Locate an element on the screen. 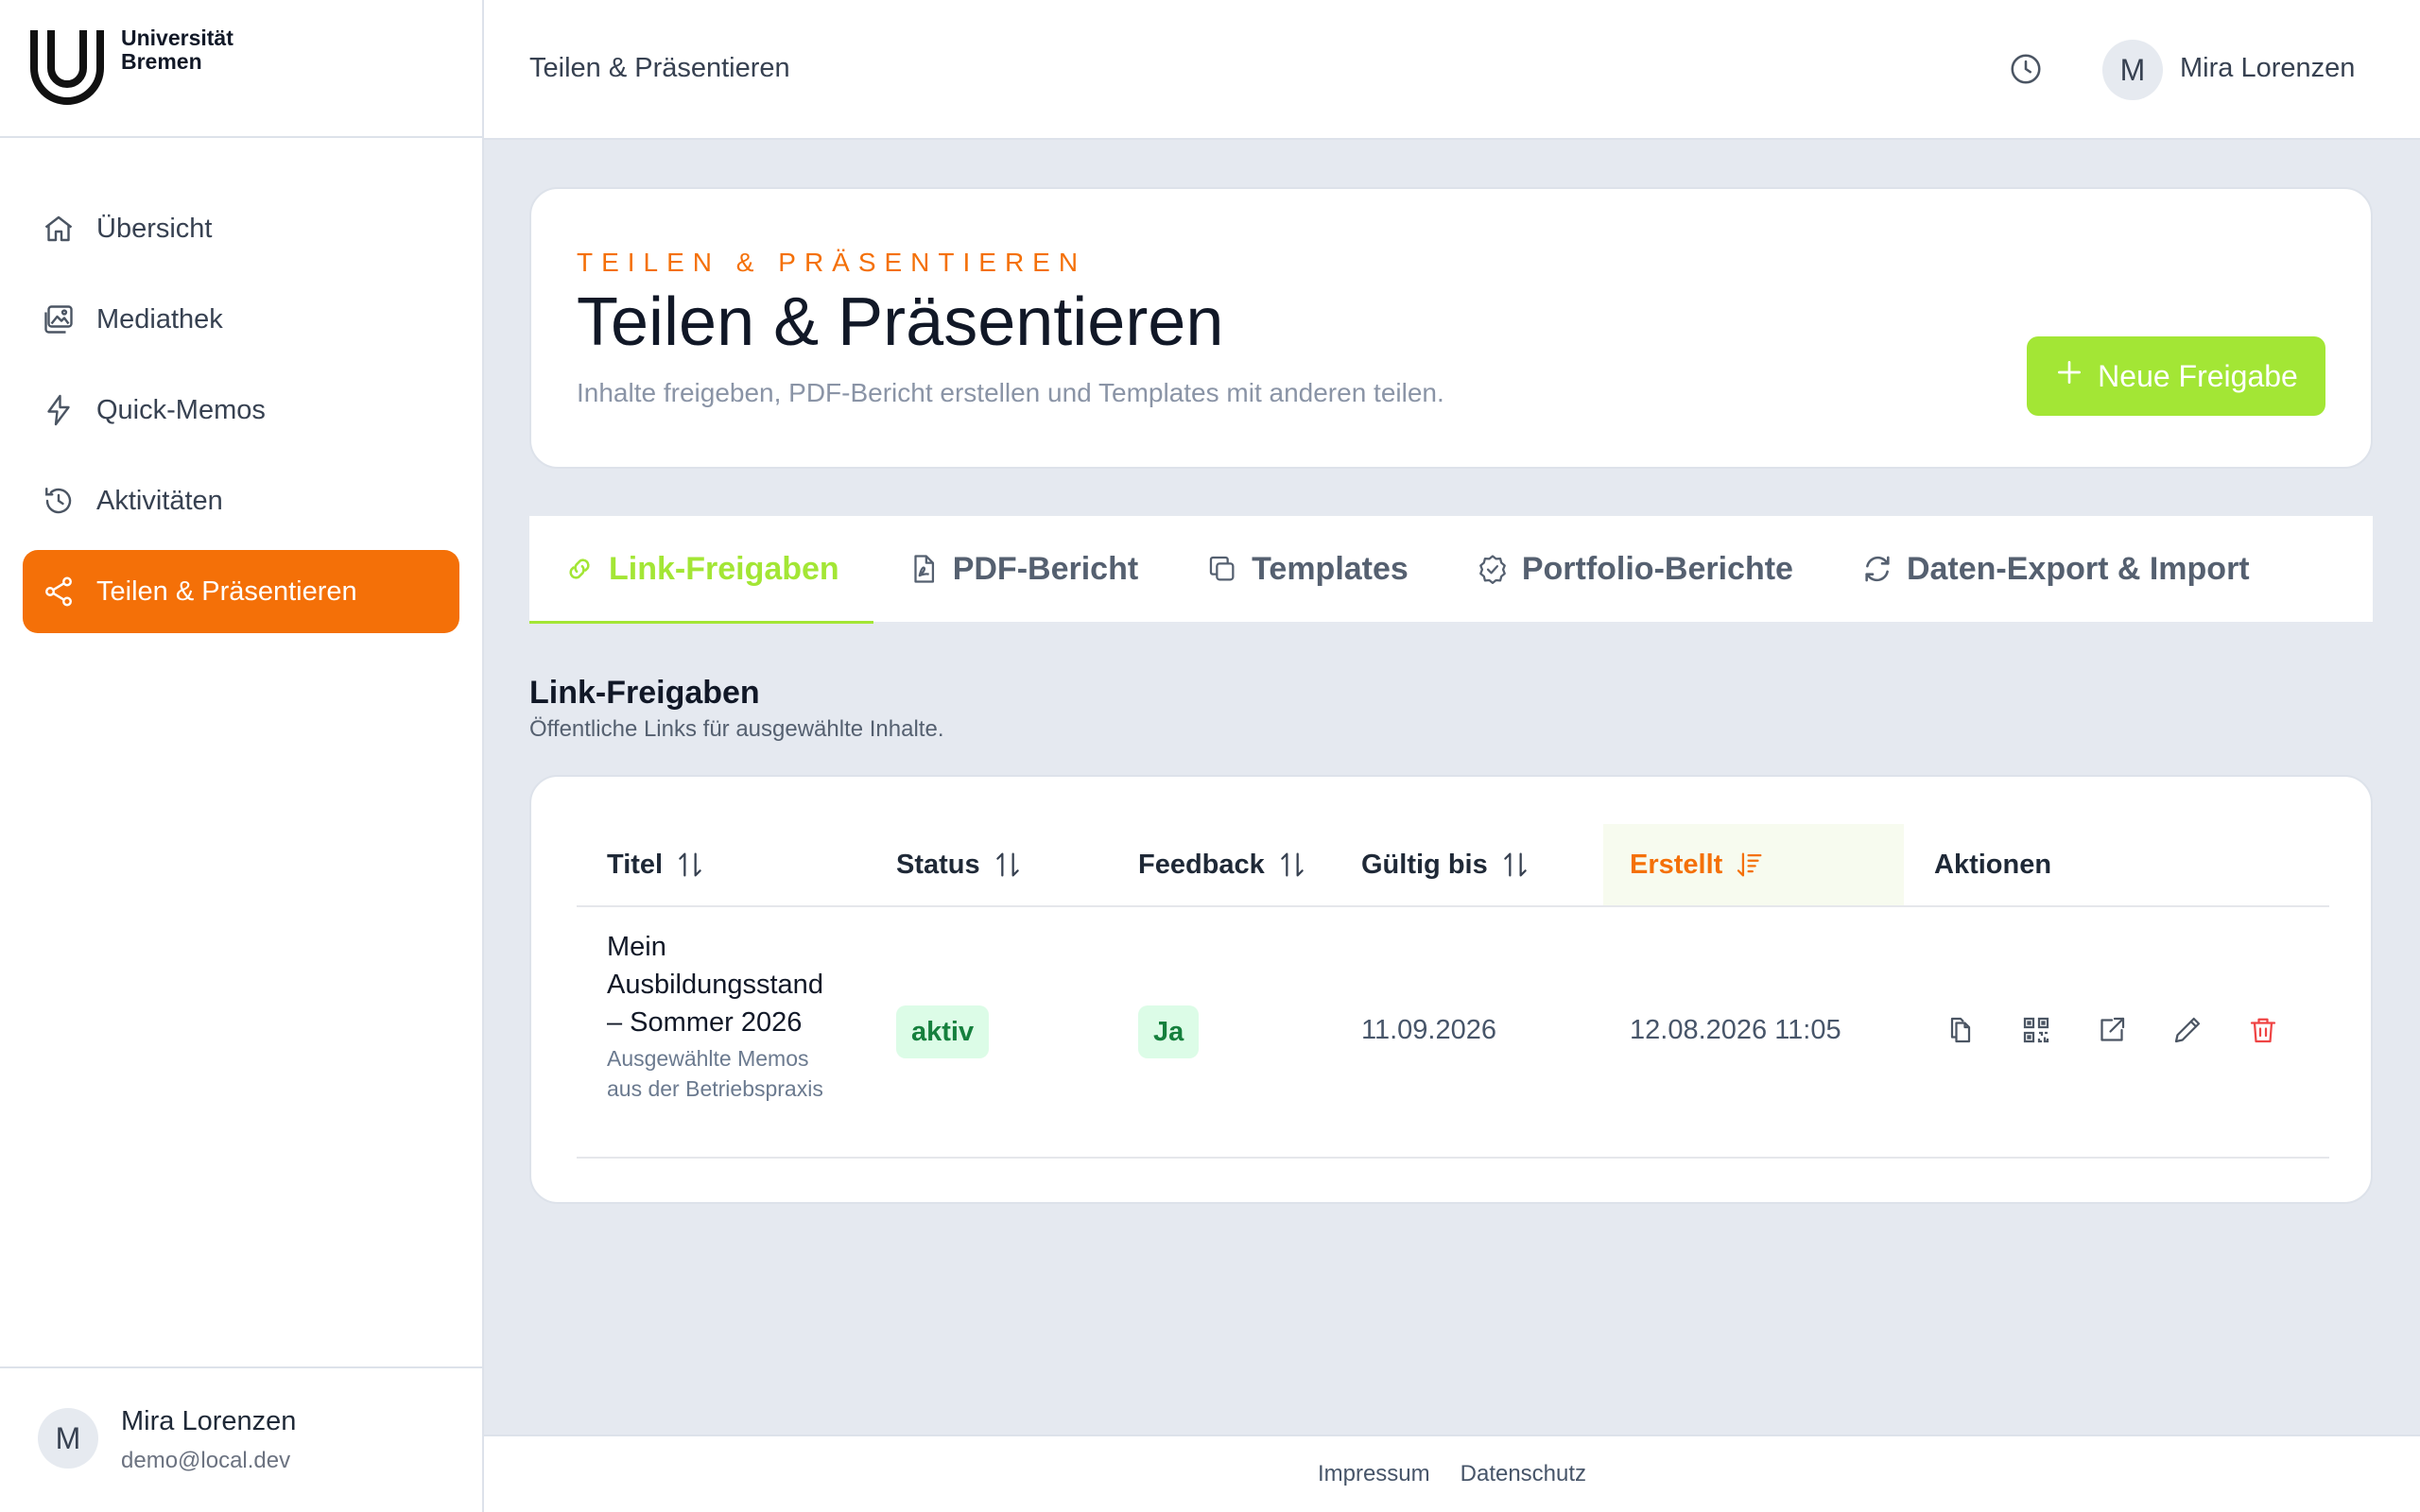 This screenshot has height=1512, width=2420. column-header-gueltig-bis: Gültig bis is located at coordinates (1488, 864).